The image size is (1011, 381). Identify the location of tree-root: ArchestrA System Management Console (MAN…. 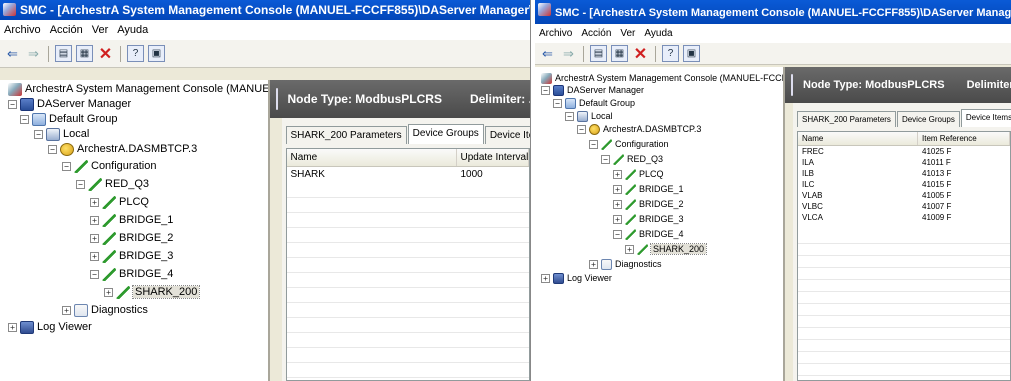
(138, 89).